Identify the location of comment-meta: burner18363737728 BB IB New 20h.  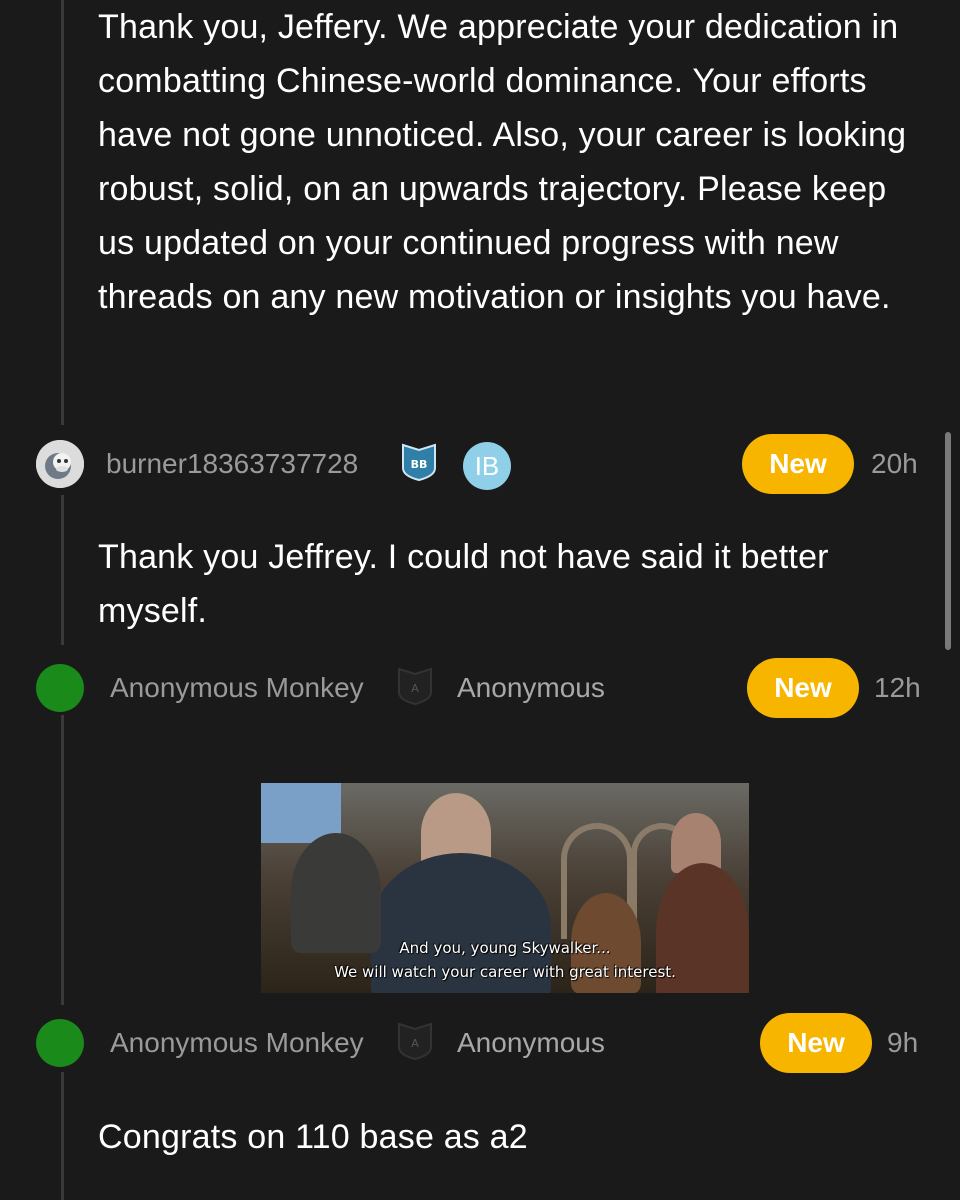
(481, 464).